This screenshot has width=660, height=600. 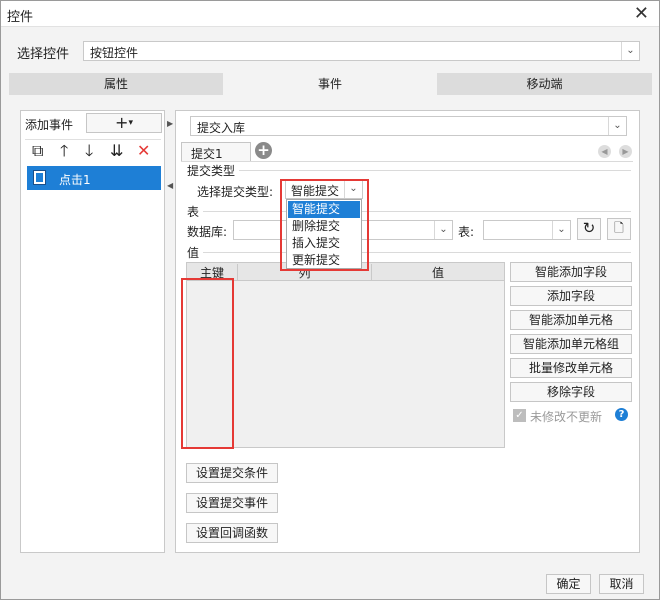 I want to click on unmodified-checkbox: ✓, so click(x=519, y=415).